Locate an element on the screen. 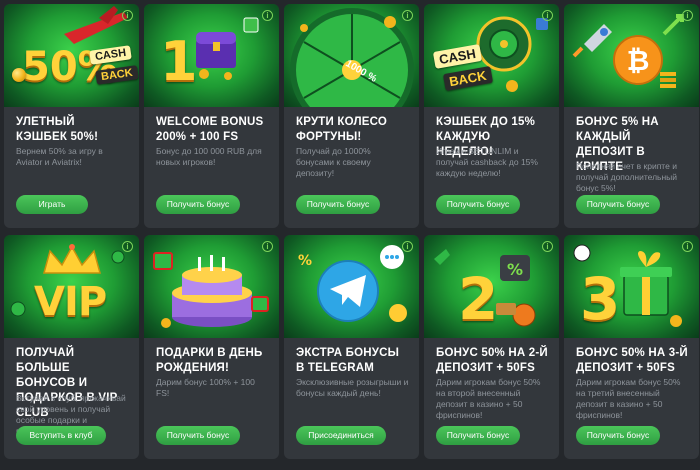 The width and height of the screenshot is (700, 470). promo-art: ₿ is located at coordinates (631, 55).